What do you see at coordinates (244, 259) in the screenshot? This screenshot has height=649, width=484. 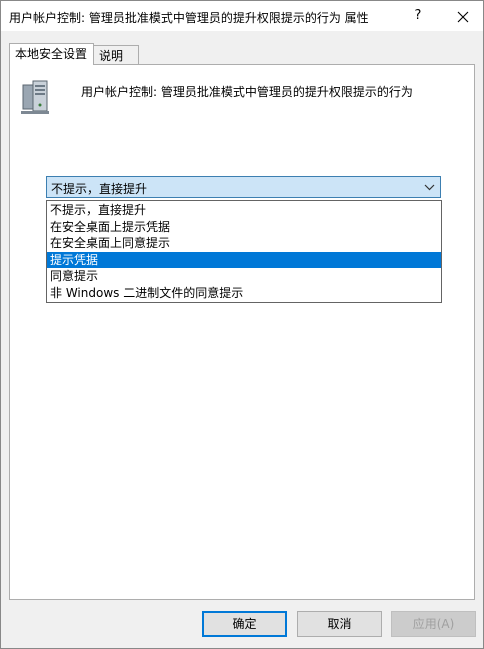 I see `dropdown-option-highlighted: 提示凭据` at bounding box center [244, 259].